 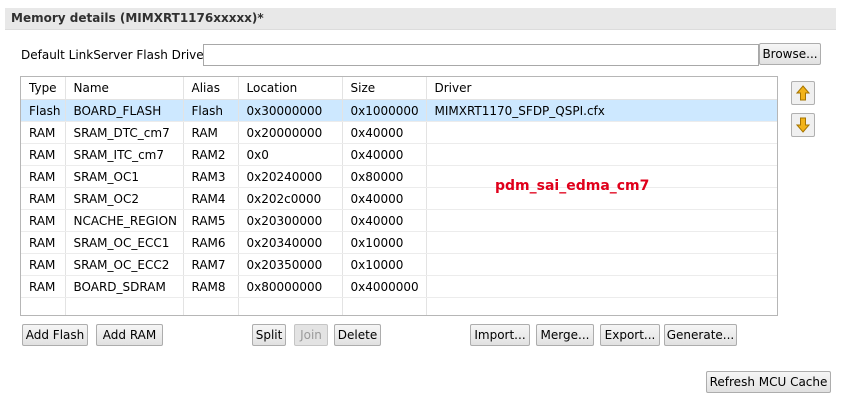 I want to click on cell-size: 0x1000000, so click(x=384, y=110).